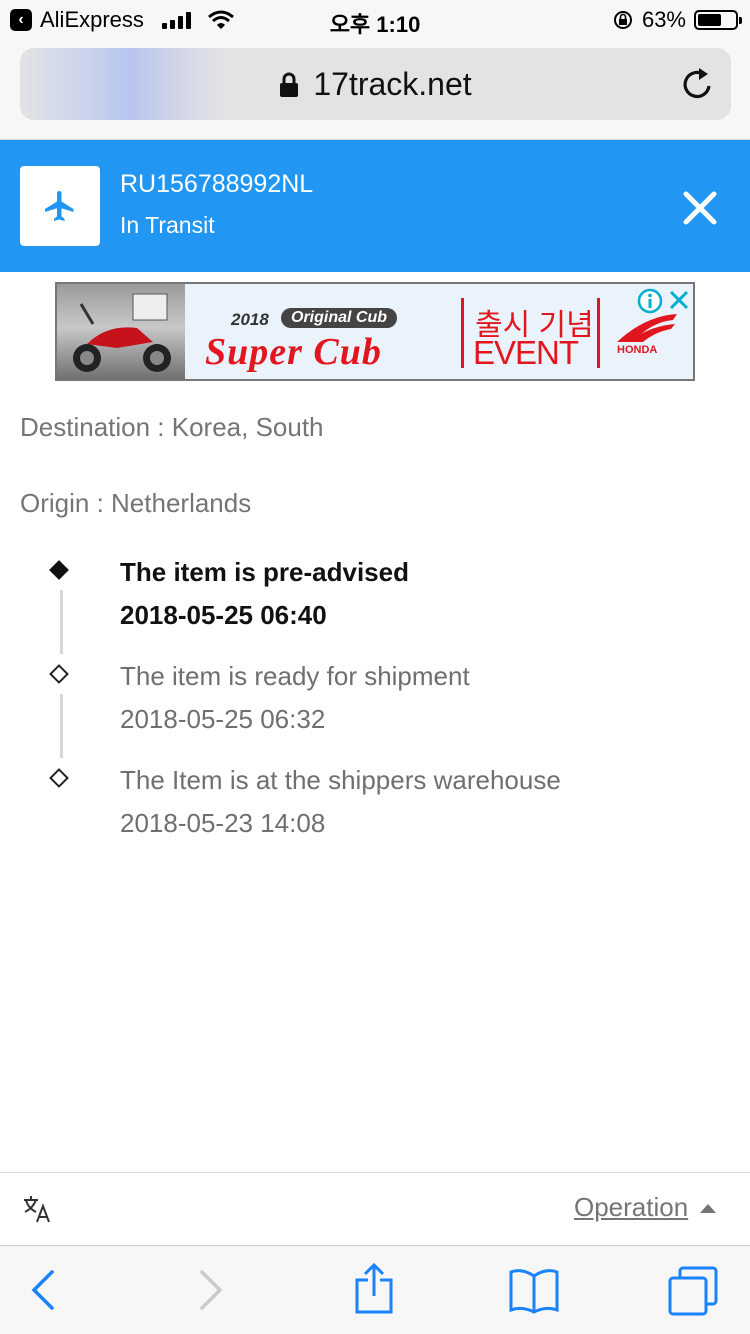 The height and width of the screenshot is (1334, 750). What do you see at coordinates (223, 615) in the screenshot?
I see `event-time: 2018-05-25 06:40` at bounding box center [223, 615].